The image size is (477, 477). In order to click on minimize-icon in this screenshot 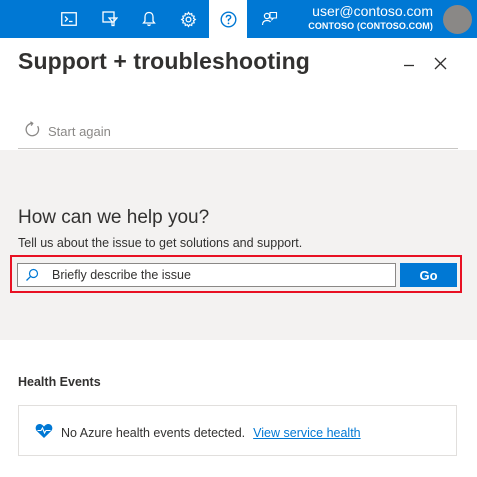, I will do `click(409, 63)`.